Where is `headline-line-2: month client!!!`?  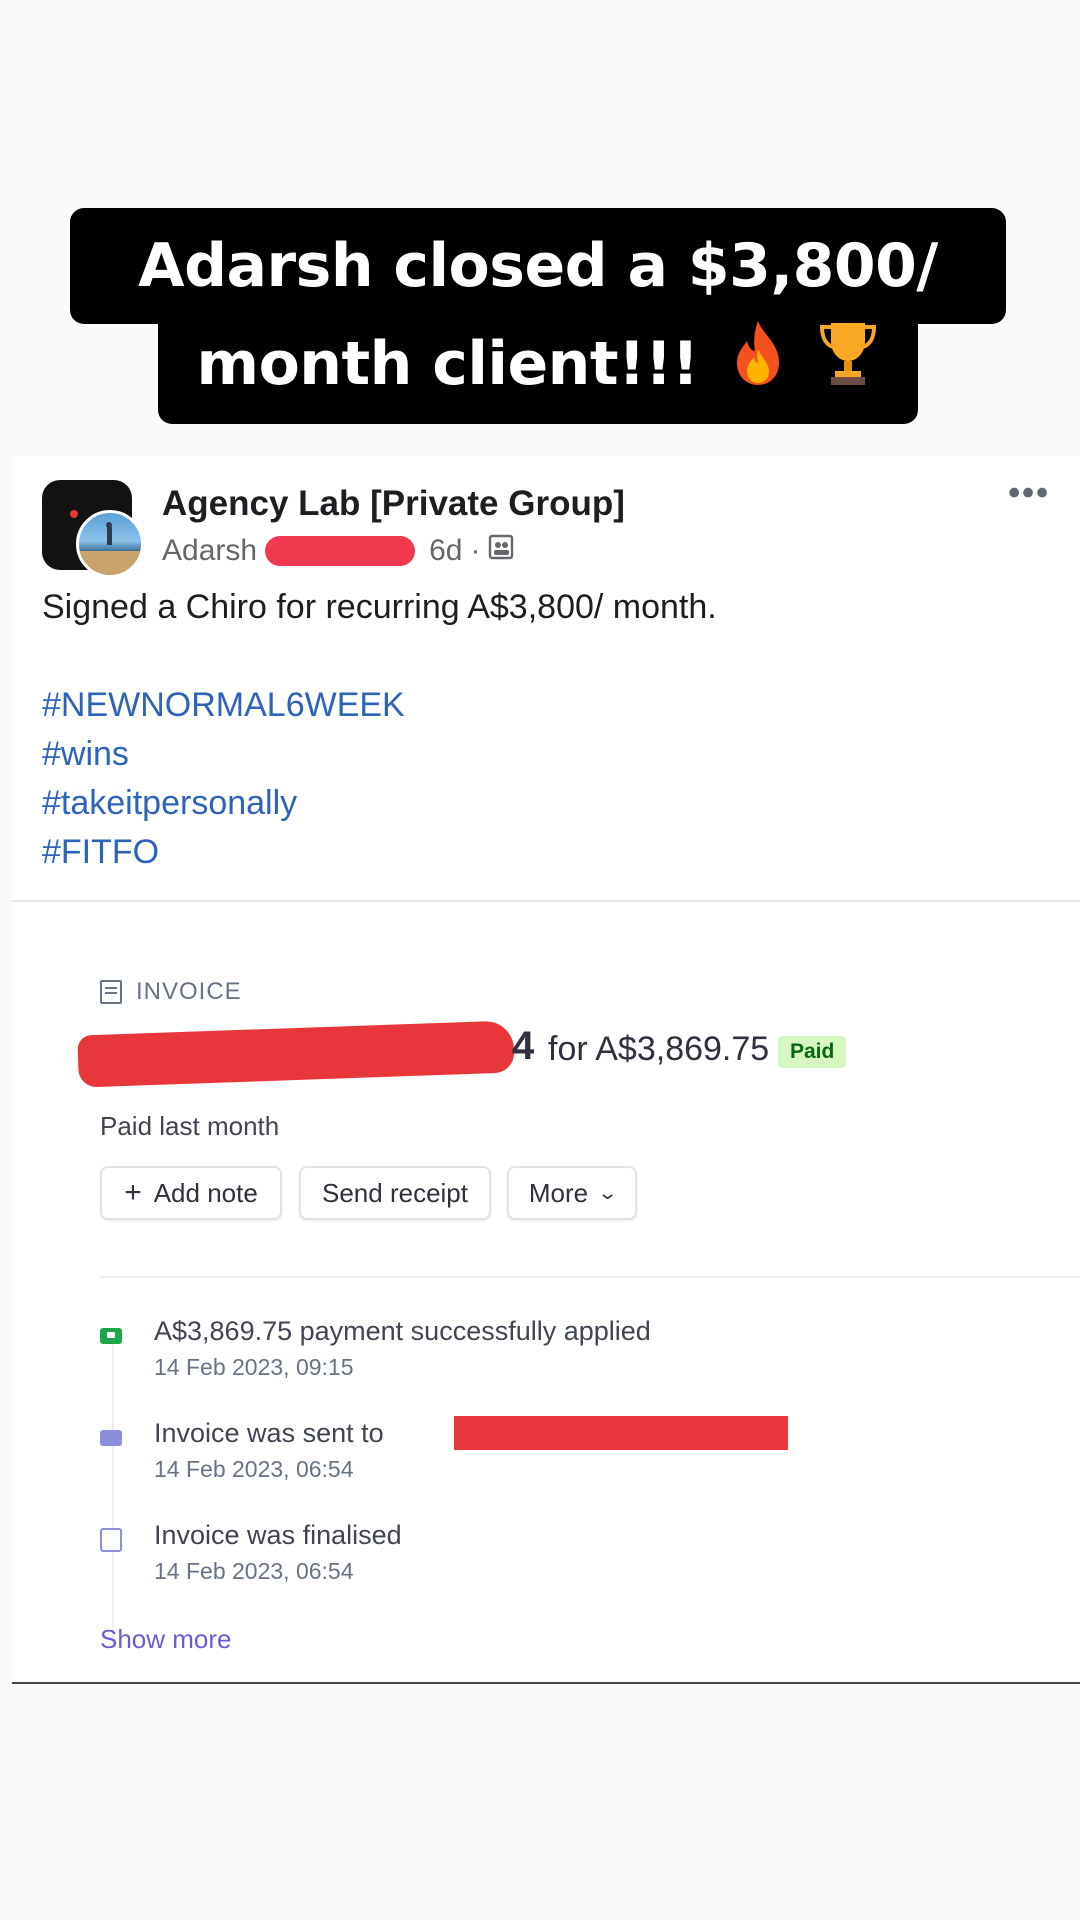 headline-line-2: month client!!! is located at coordinates (538, 365).